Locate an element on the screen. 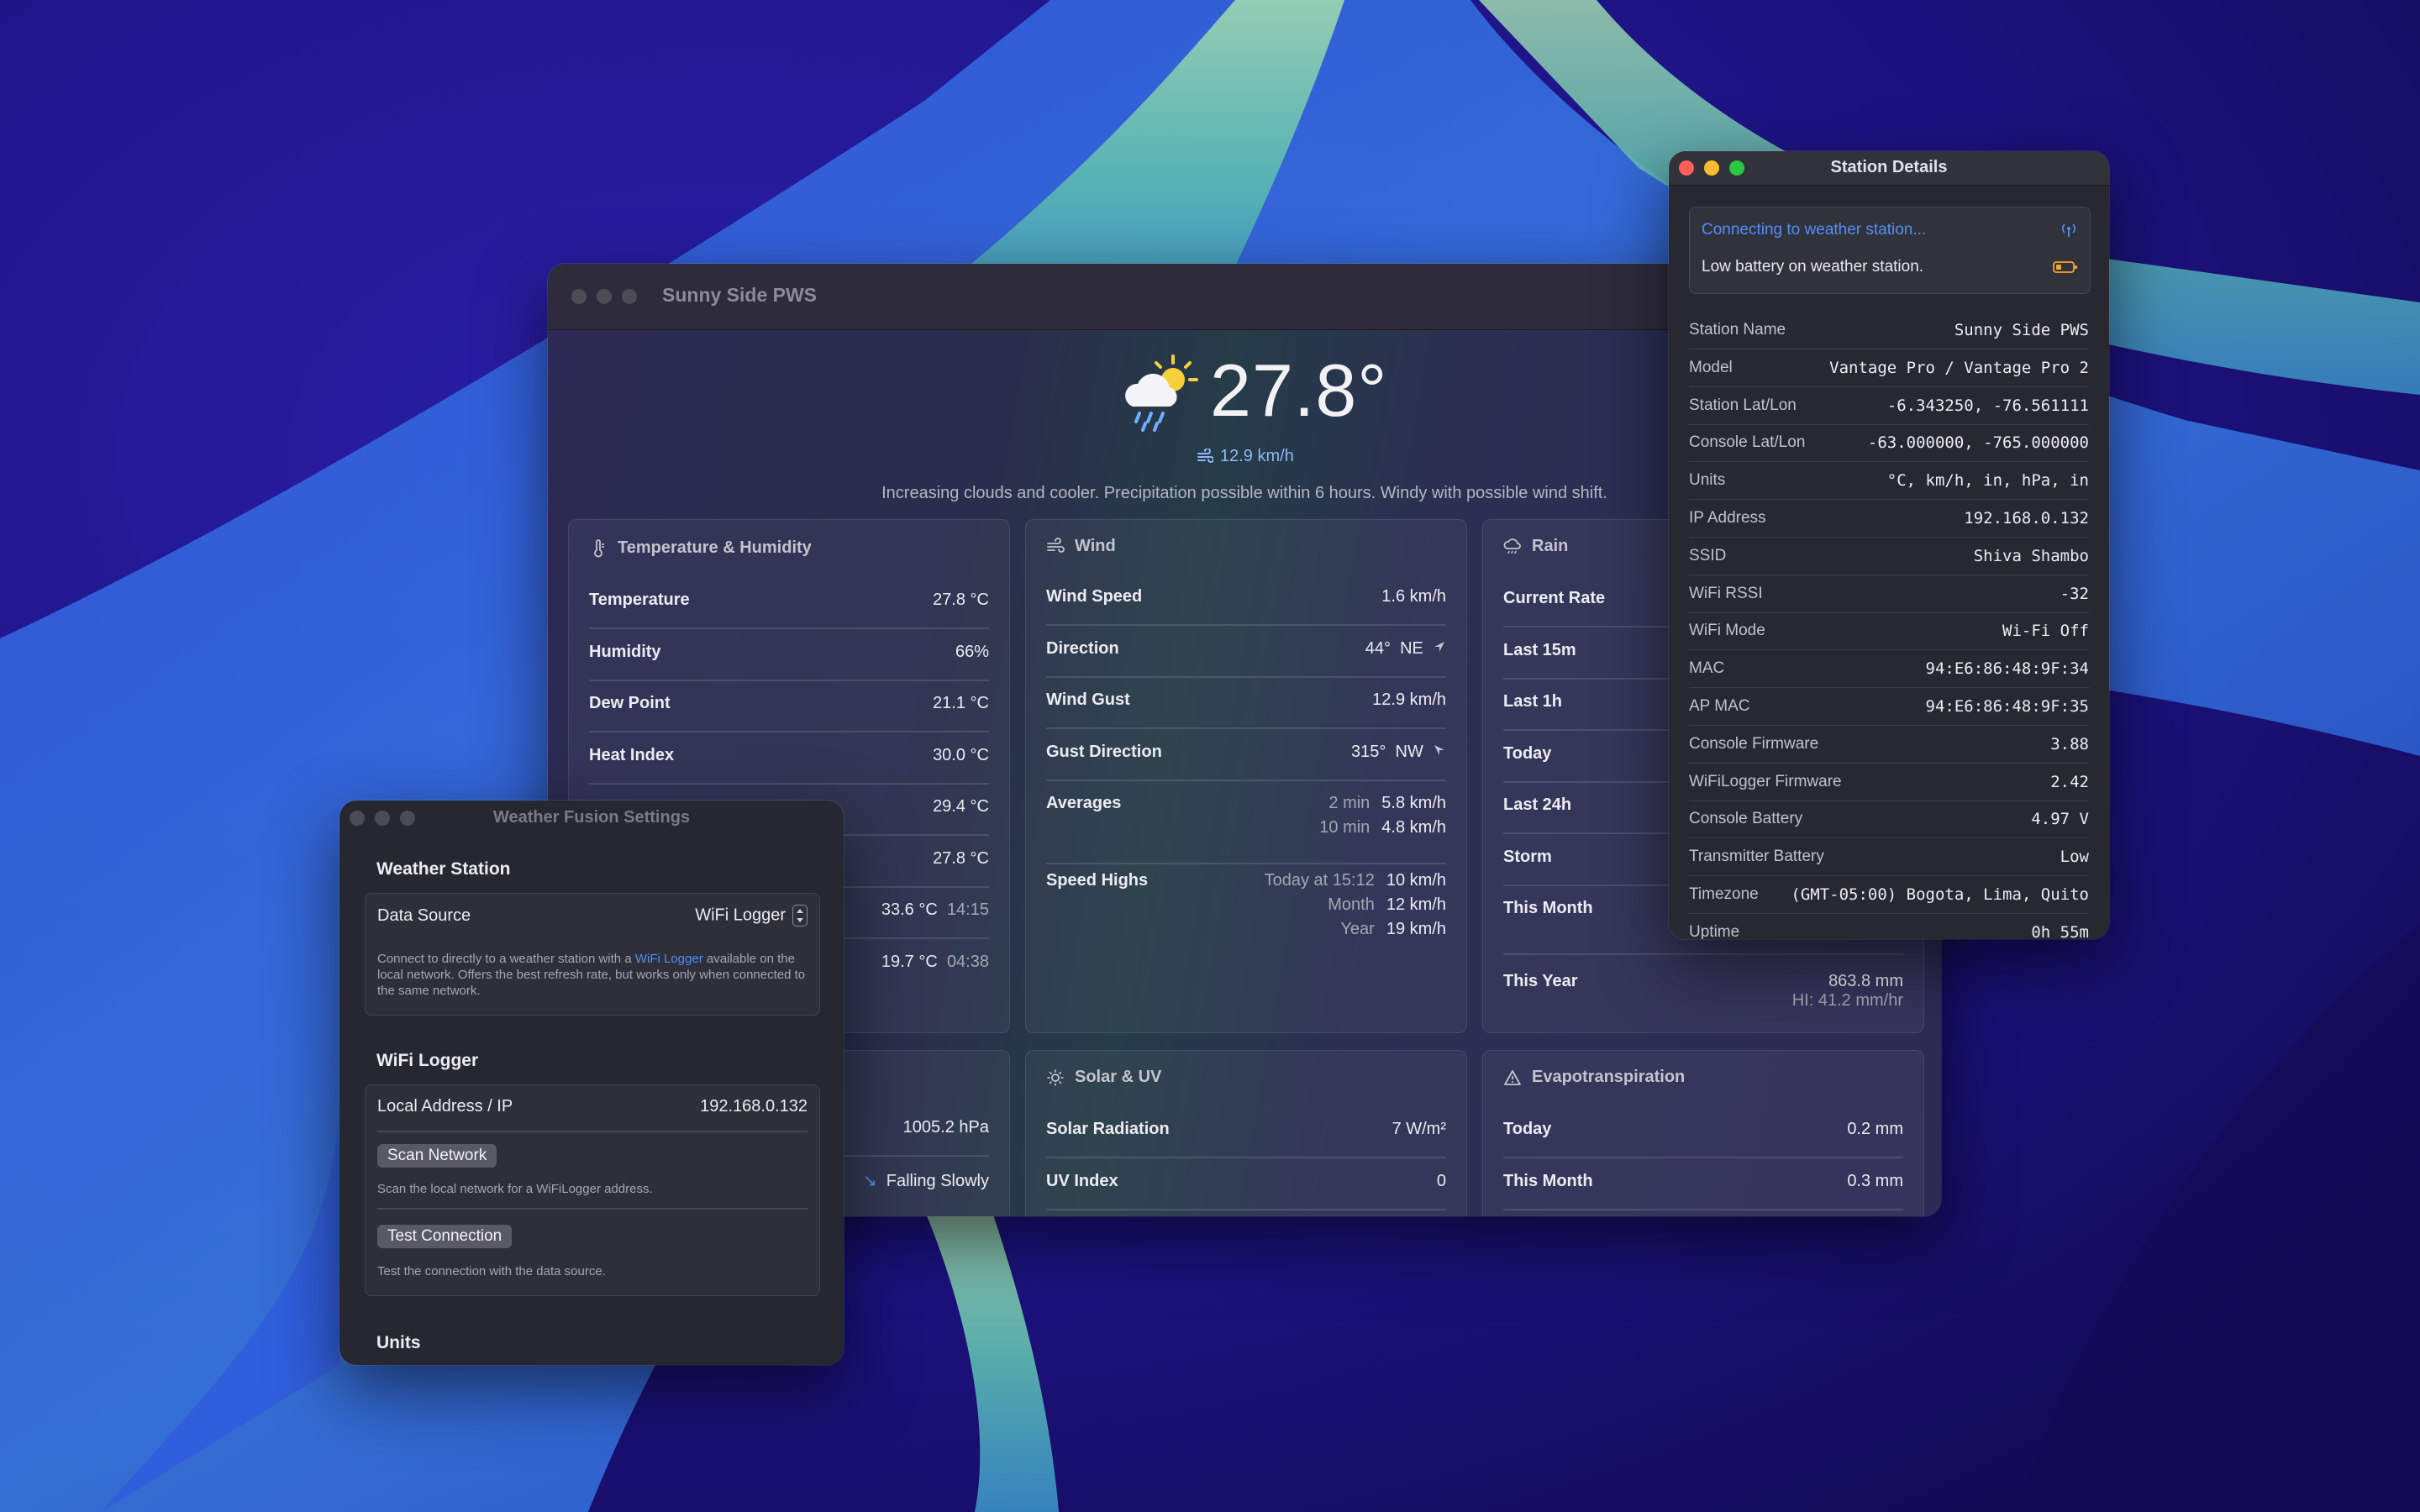 Image resolution: width=2420 pixels, height=1512 pixels. detail-value: Sunny Side PWS is located at coordinates (2022, 330).